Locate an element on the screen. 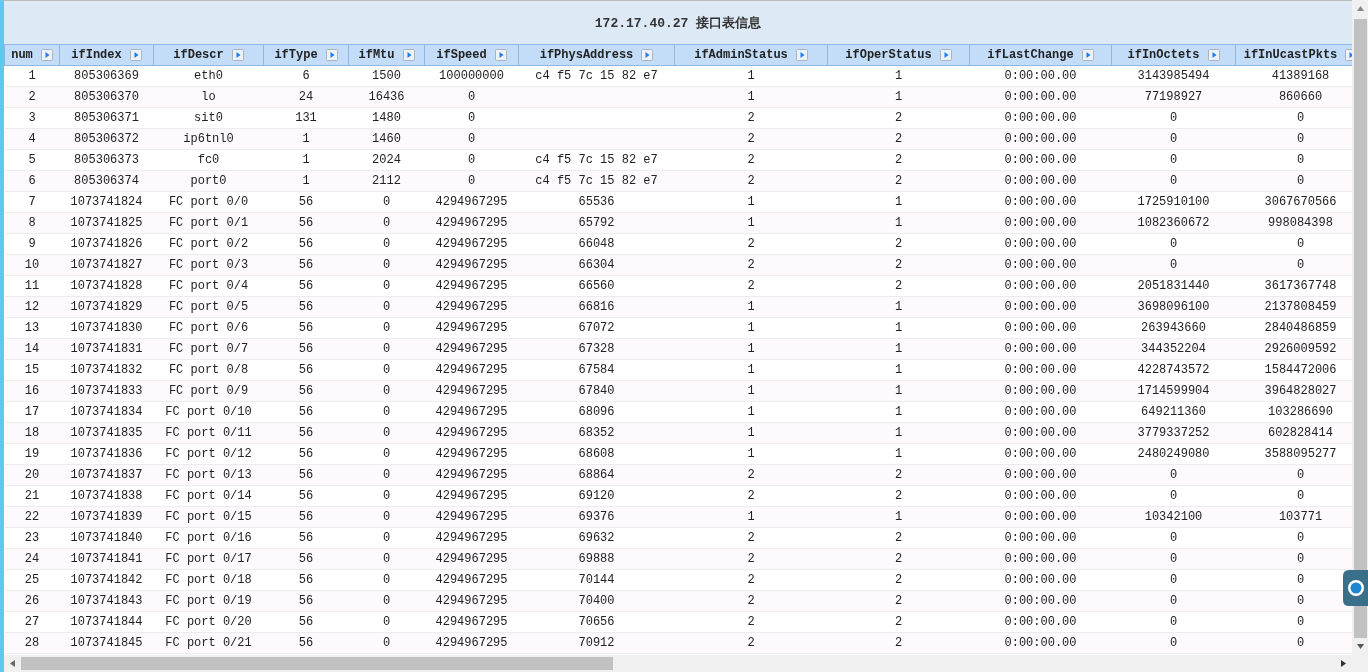 The width and height of the screenshot is (1368, 672). table-cell: FC port 0/18 is located at coordinates (208, 580).